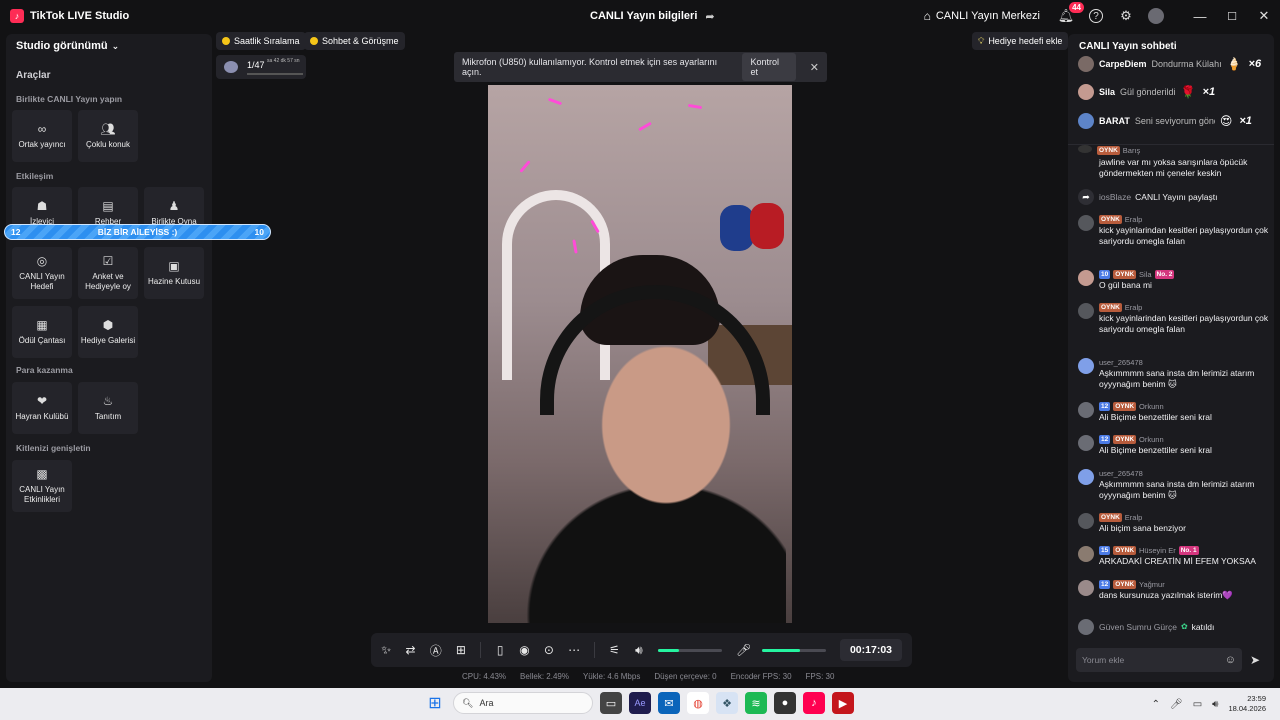 Image resolution: width=1280 pixels, height=720 pixels. What do you see at coordinates (42, 408) in the screenshot?
I see `tile-fan-club: ❤ Hayran Kulübü` at bounding box center [42, 408].